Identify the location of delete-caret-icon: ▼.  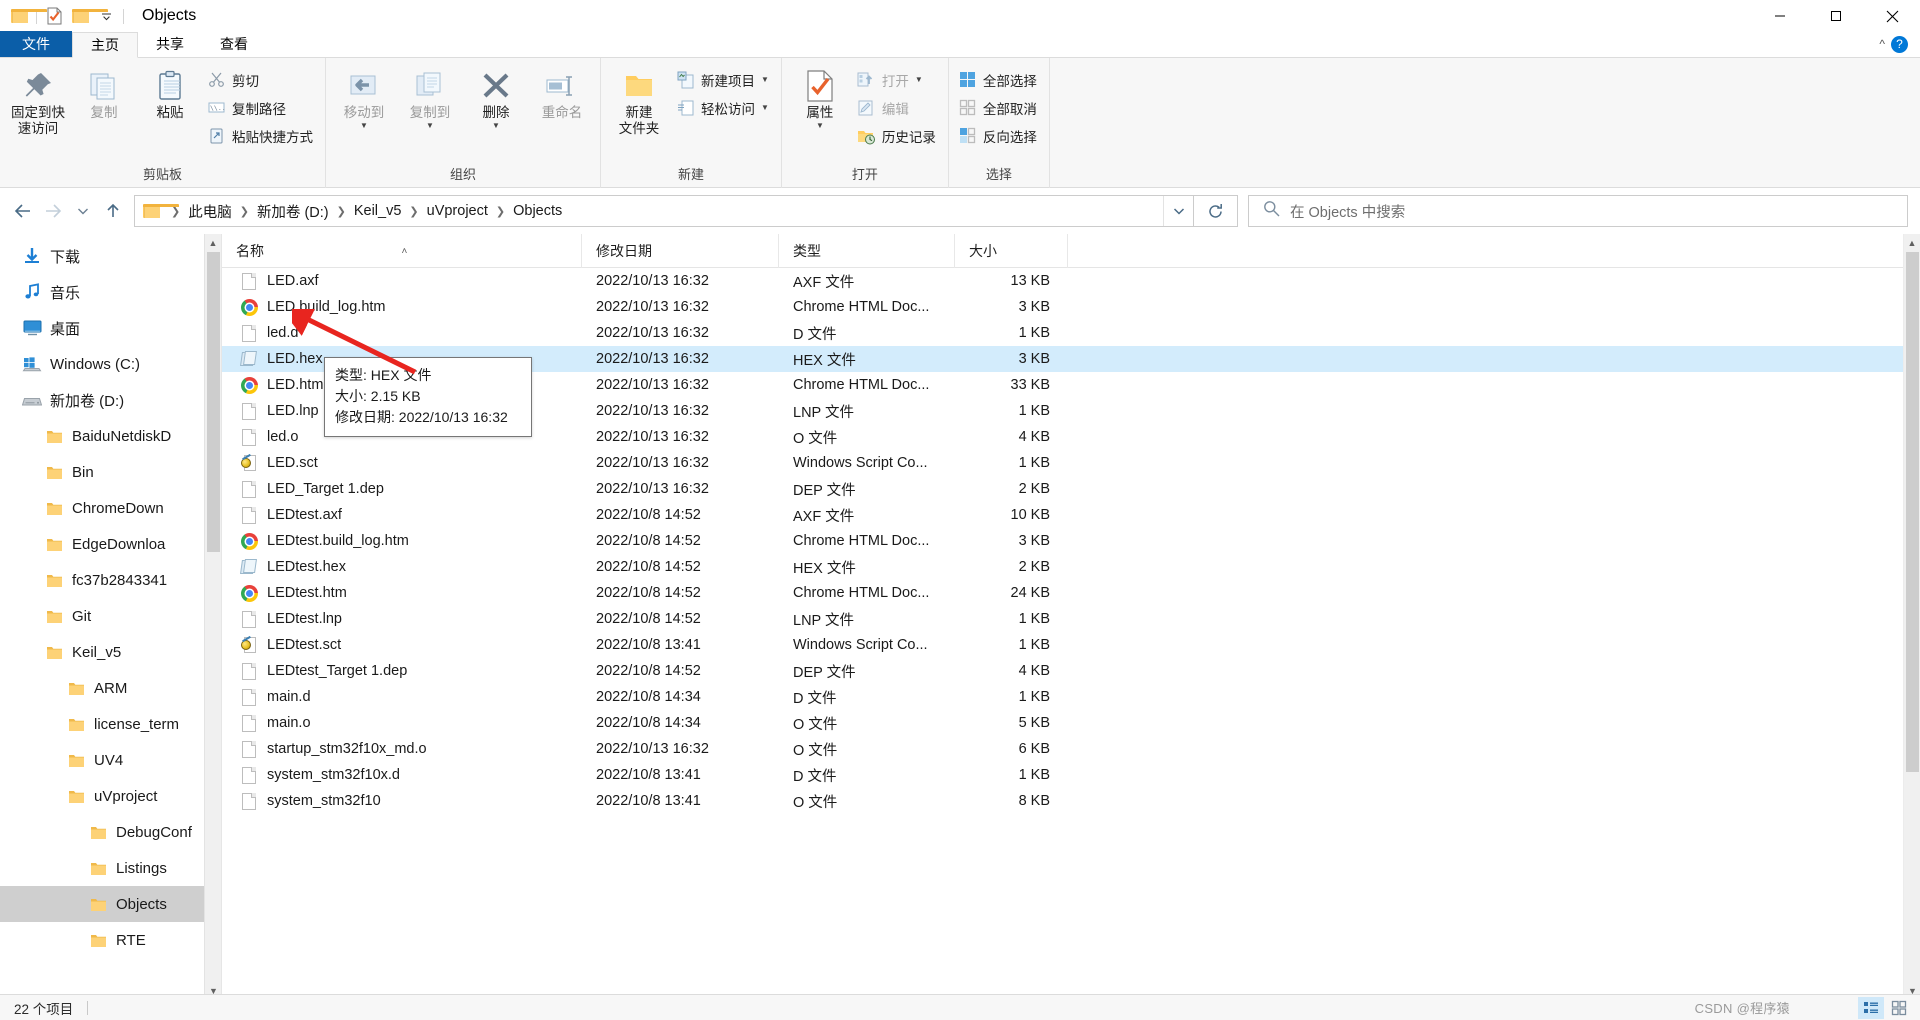
(496, 126).